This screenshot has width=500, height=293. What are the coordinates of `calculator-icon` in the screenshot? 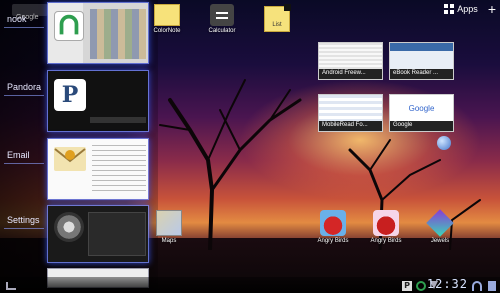 It's located at (222, 15).